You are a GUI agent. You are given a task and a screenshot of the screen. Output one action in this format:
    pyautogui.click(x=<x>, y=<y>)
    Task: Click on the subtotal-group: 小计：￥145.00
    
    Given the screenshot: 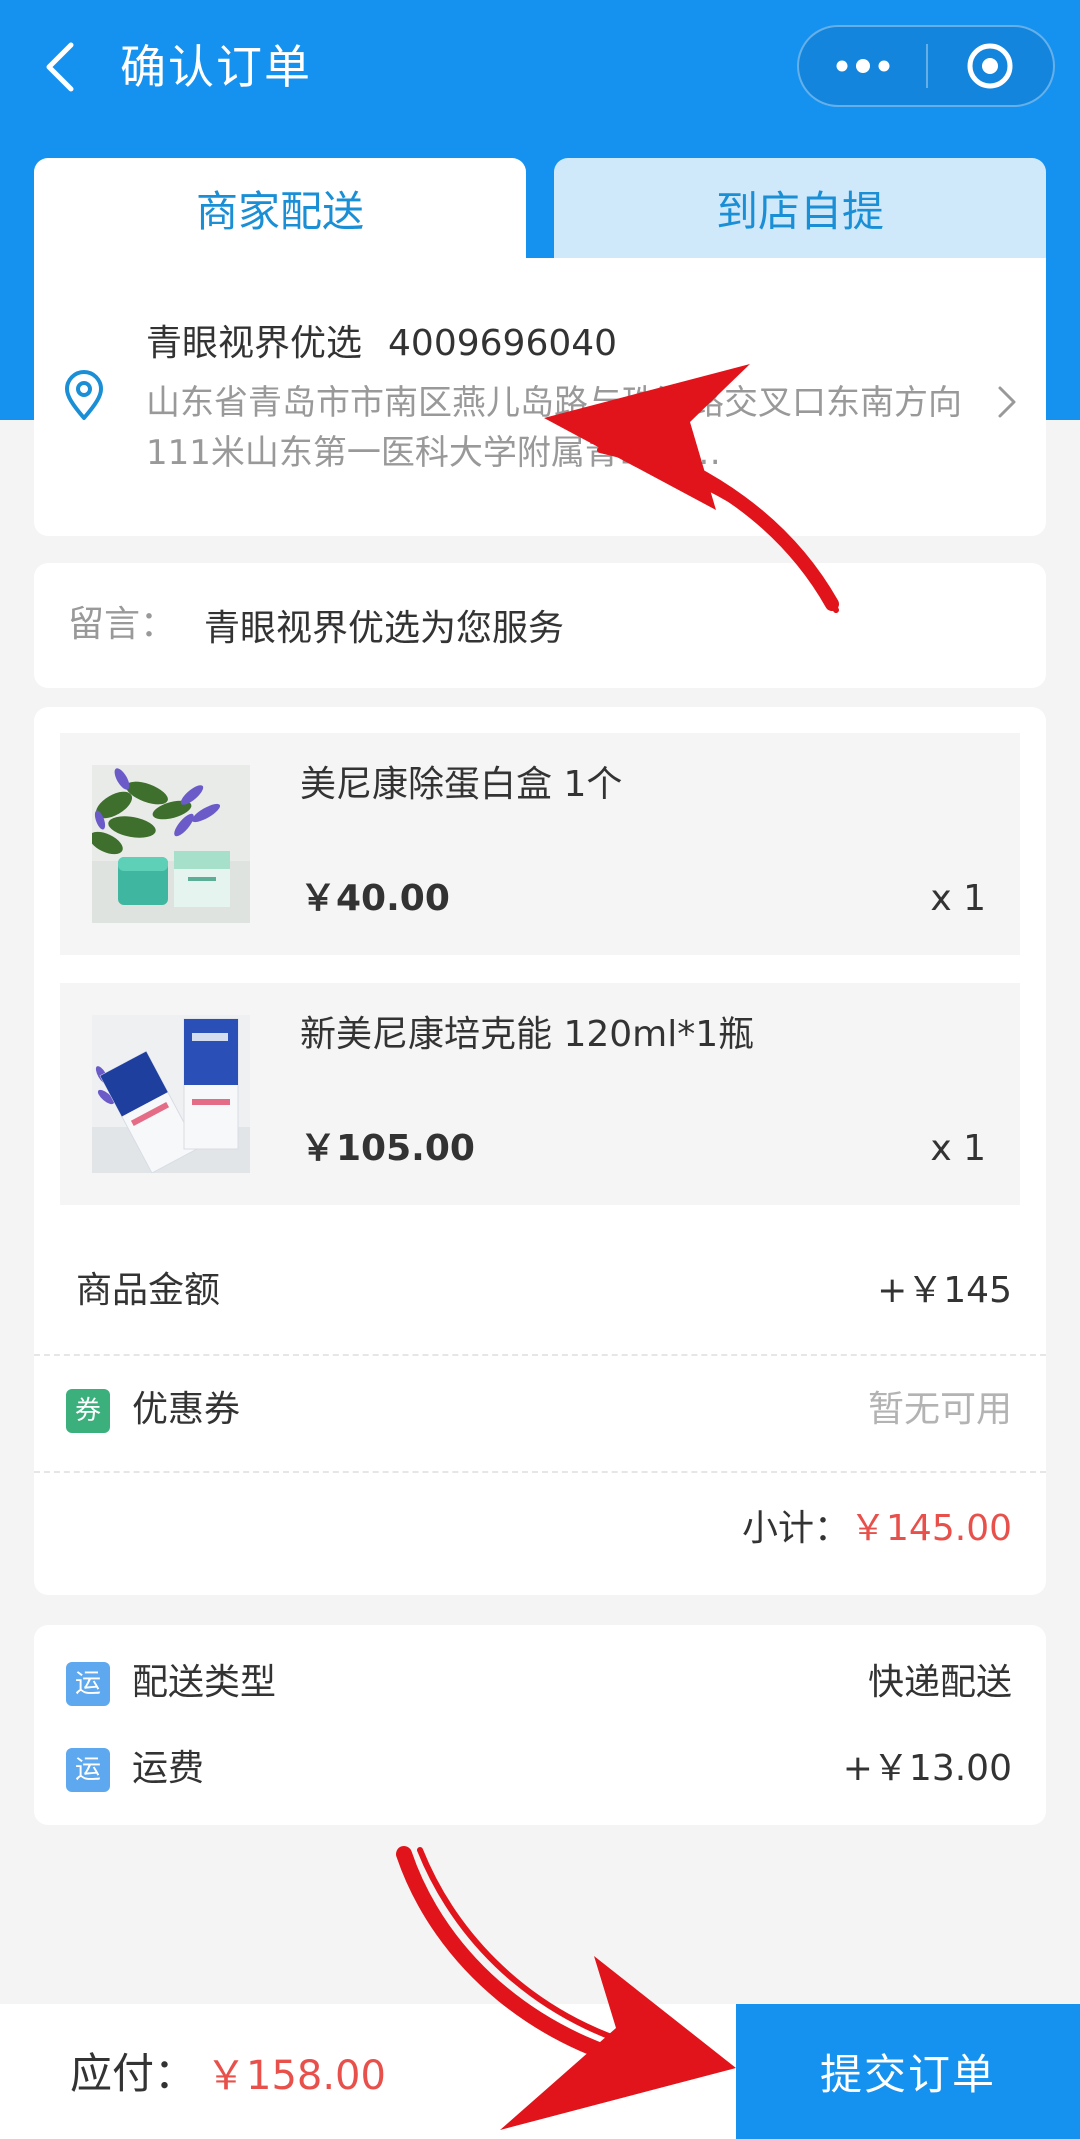 What is the action you would take?
    pyautogui.click(x=877, y=1529)
    